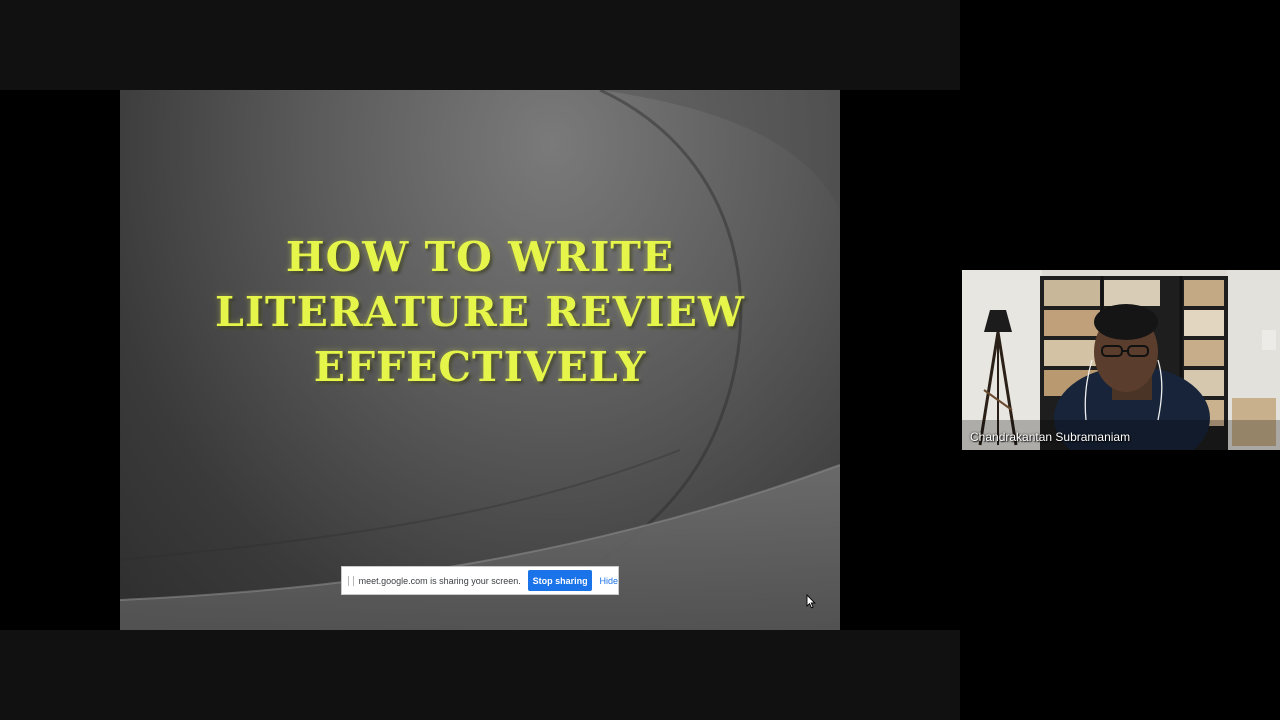 The width and height of the screenshot is (1280, 720). Describe the element at coordinates (811, 601) in the screenshot. I see `mouse-pointer-icon` at that location.